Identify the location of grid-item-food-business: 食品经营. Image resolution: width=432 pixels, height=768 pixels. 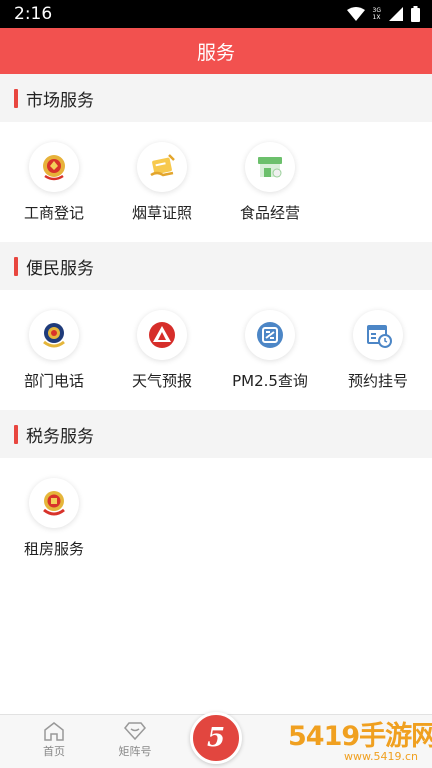
(270, 182).